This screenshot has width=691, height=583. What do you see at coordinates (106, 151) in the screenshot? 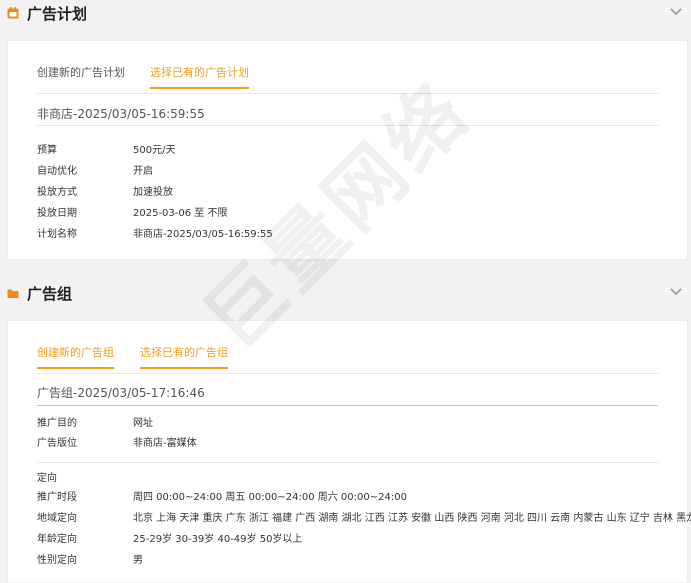
I see `plan-field-row: 预算 500元/天` at bounding box center [106, 151].